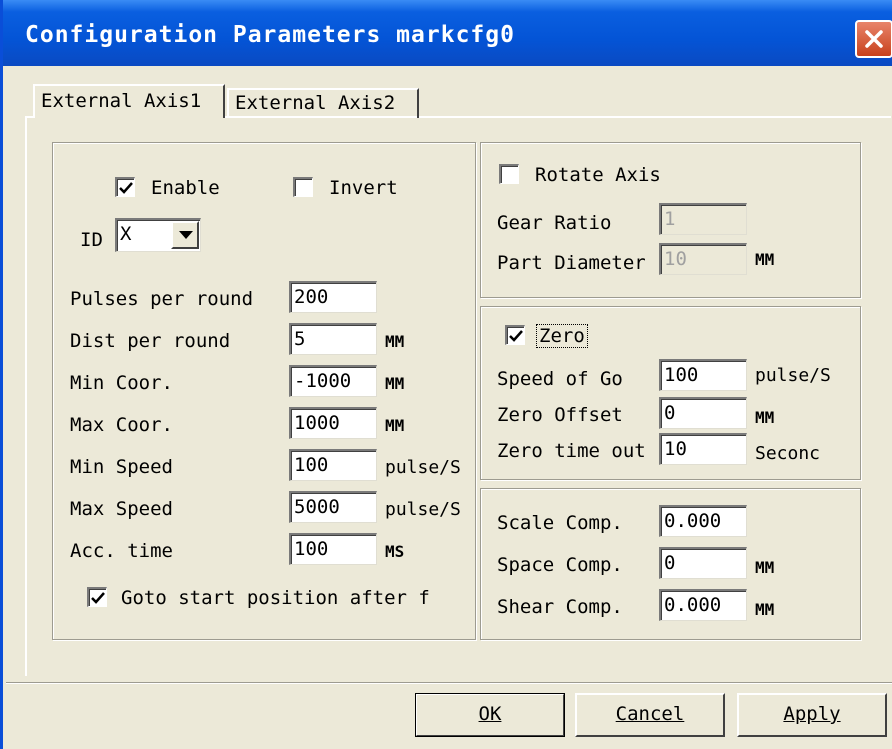 Image resolution: width=892 pixels, height=749 pixels. What do you see at coordinates (91, 240) in the screenshot?
I see `id-label: ID` at bounding box center [91, 240].